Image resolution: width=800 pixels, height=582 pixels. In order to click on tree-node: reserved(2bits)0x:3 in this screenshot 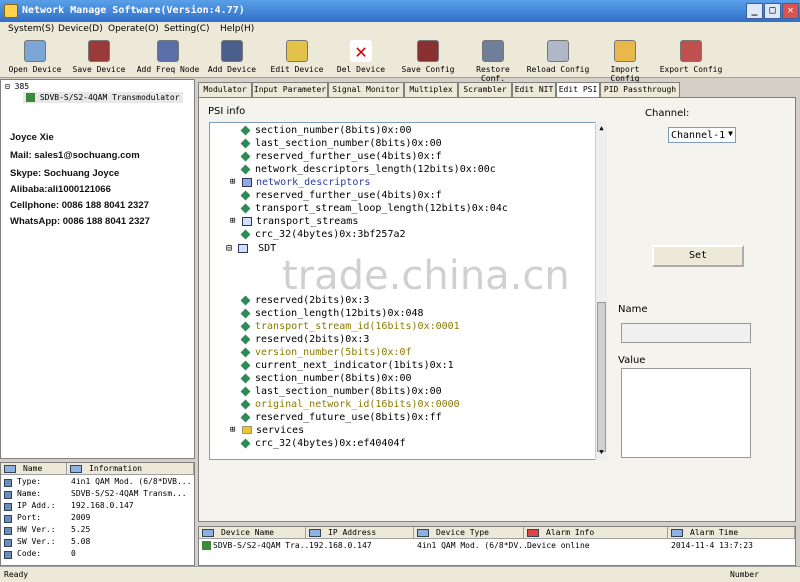, I will do `click(304, 340)`.